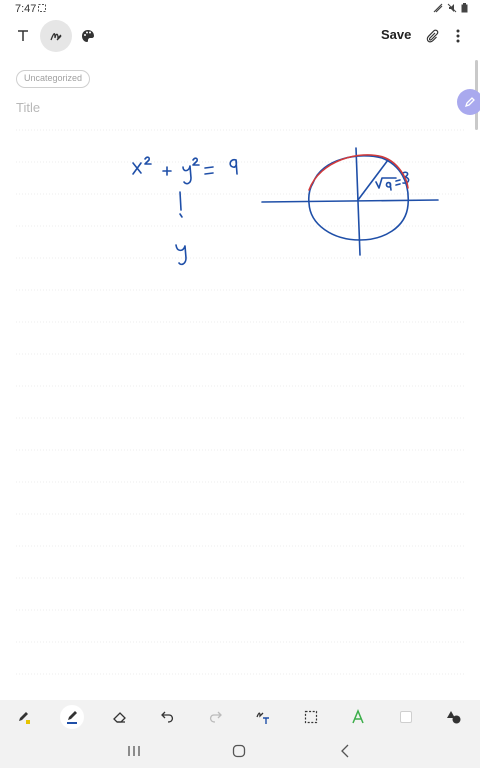 The image size is (480, 768). I want to click on redo-button, so click(215, 717).